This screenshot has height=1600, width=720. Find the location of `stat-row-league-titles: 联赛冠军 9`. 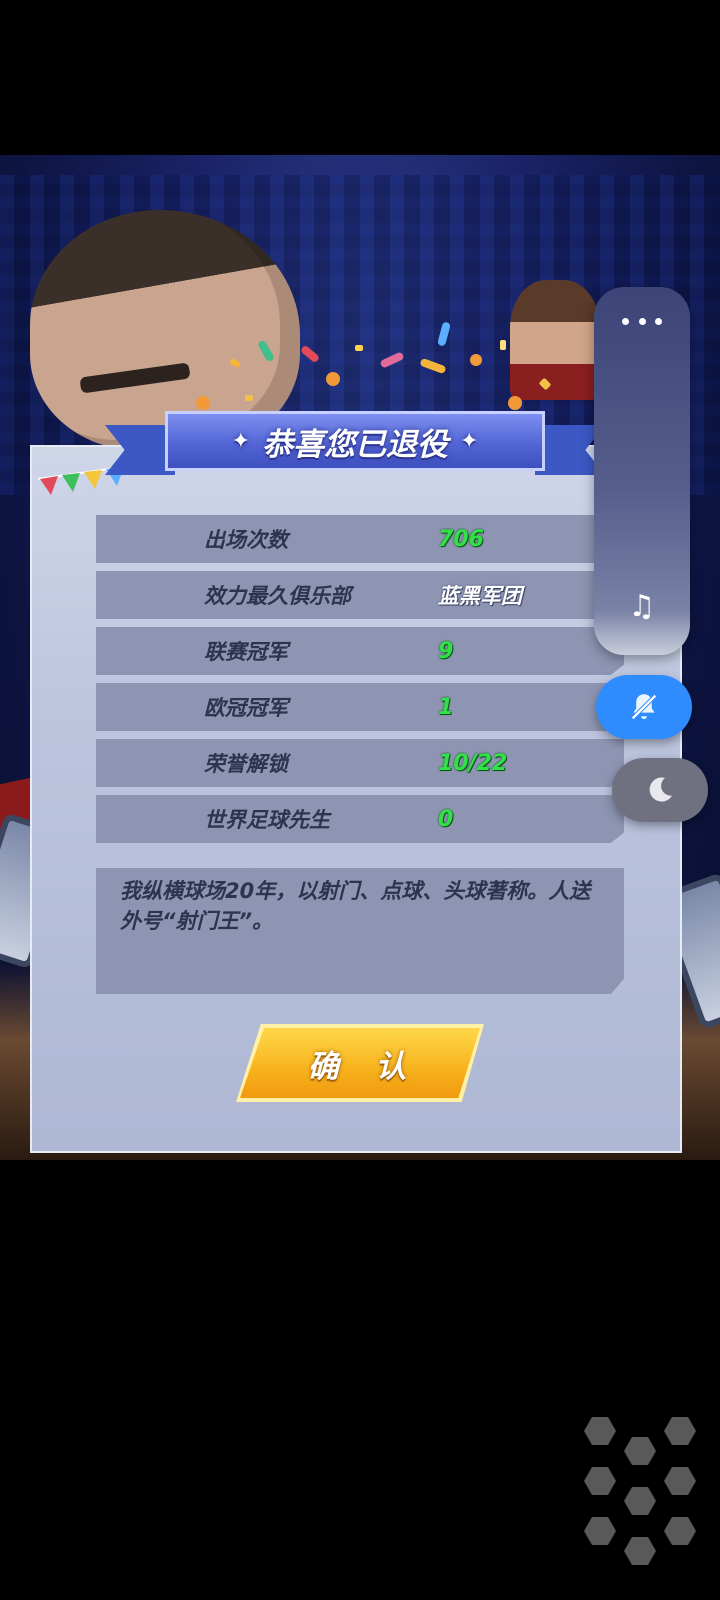

stat-row-league-titles: 联赛冠军 9 is located at coordinates (360, 651).